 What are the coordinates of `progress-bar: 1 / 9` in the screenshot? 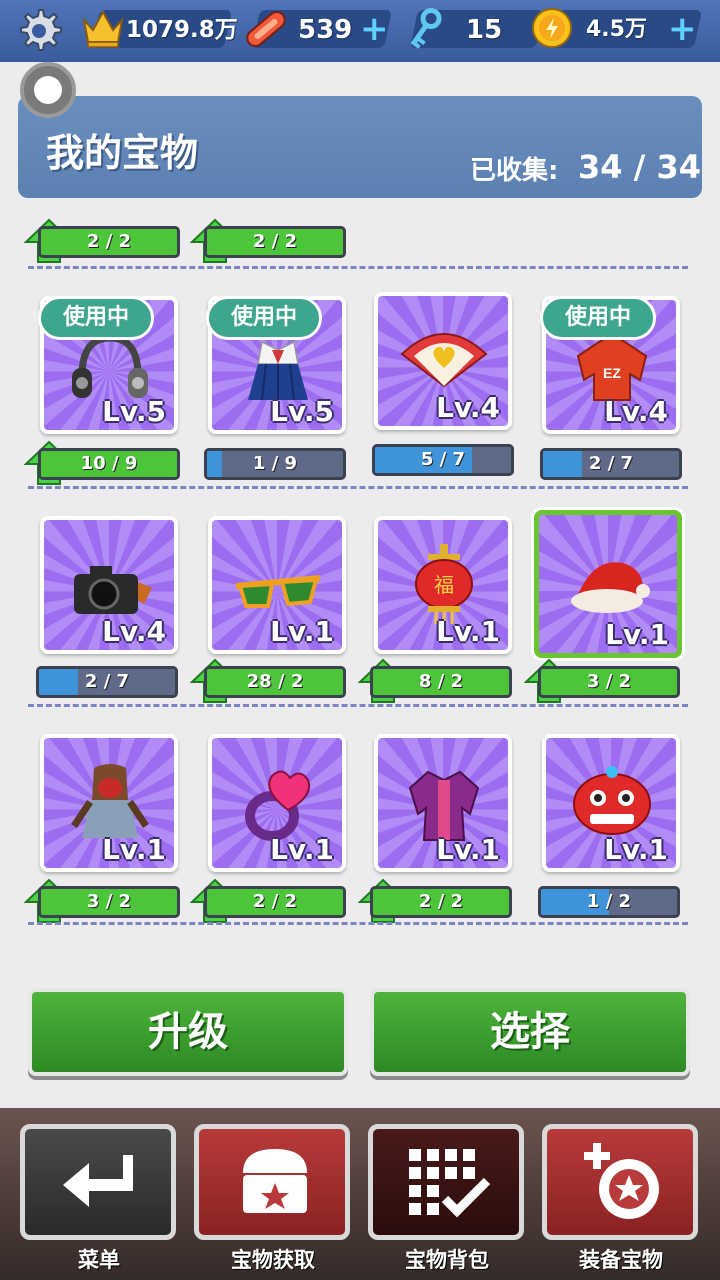 It's located at (275, 464).